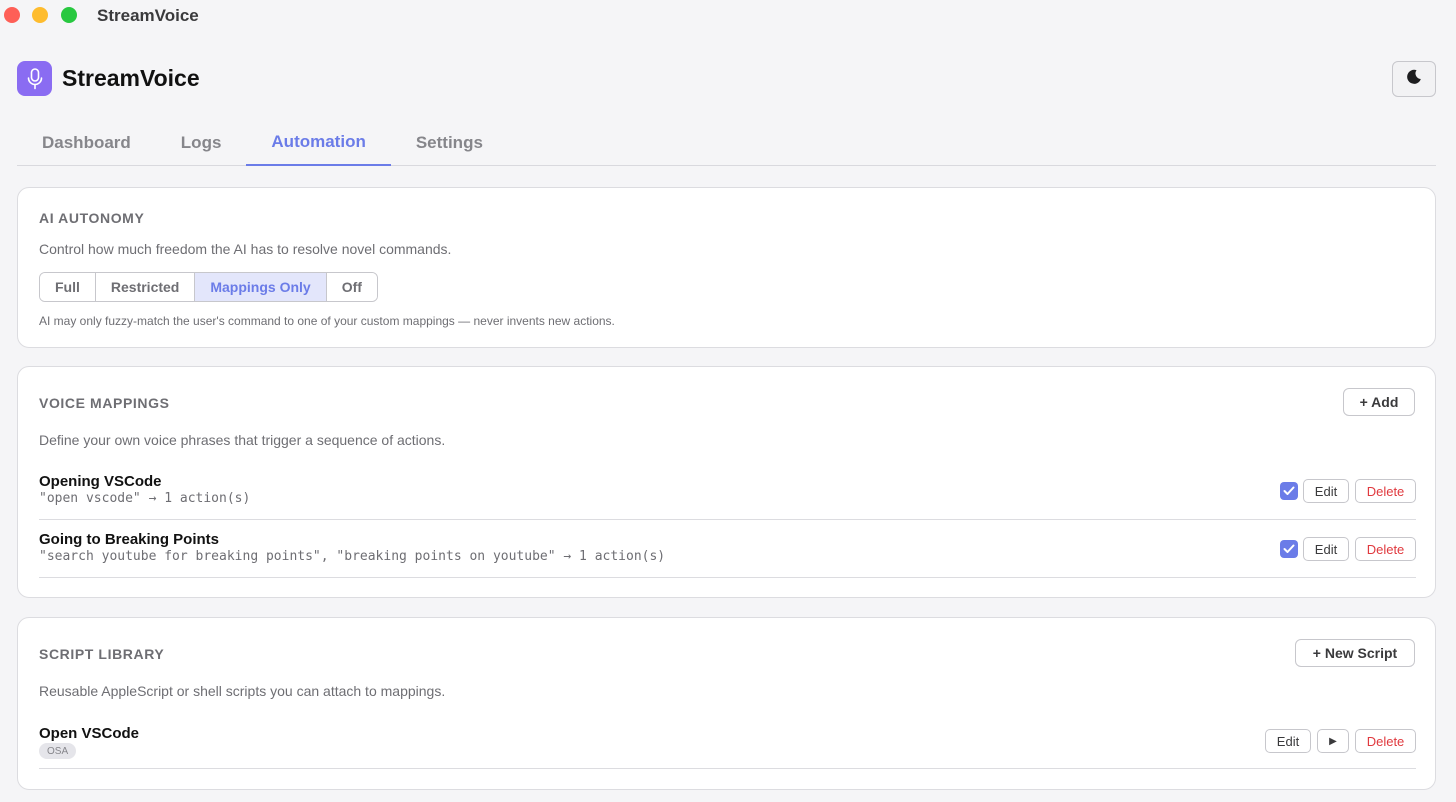 The width and height of the screenshot is (1456, 802). What do you see at coordinates (1385, 741) in the screenshot?
I see `delete-script-button: Delete` at bounding box center [1385, 741].